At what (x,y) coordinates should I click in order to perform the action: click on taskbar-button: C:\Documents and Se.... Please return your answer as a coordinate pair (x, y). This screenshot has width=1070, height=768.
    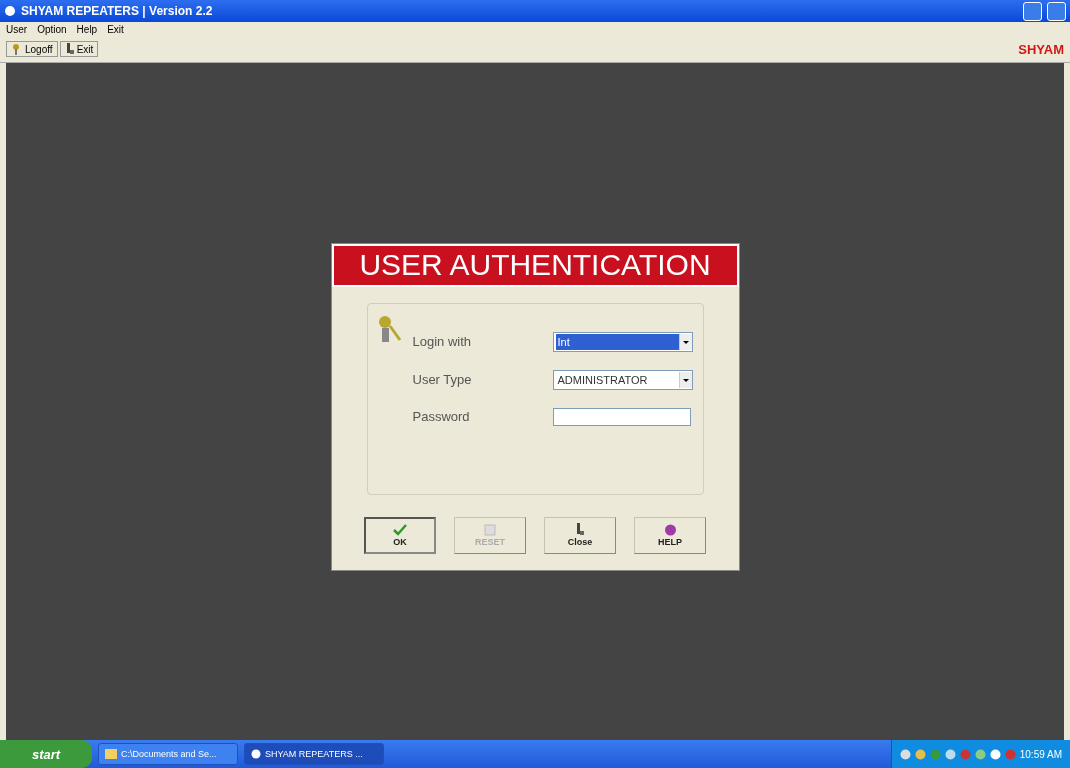
    Looking at the image, I should click on (168, 754).